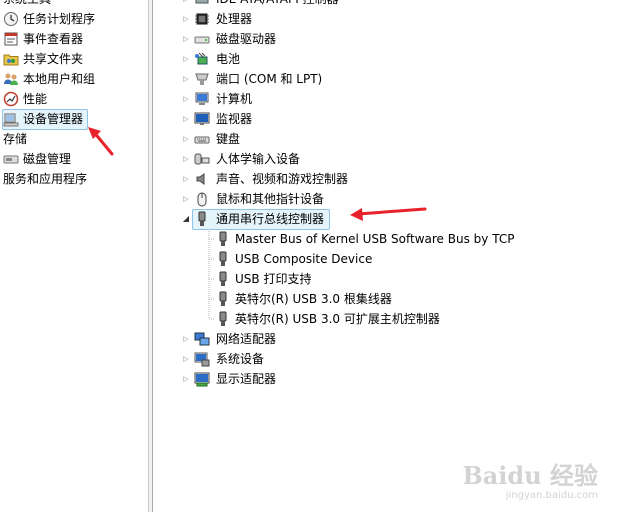  I want to click on tree-item-device-manager: 设备管理器, so click(45, 119).